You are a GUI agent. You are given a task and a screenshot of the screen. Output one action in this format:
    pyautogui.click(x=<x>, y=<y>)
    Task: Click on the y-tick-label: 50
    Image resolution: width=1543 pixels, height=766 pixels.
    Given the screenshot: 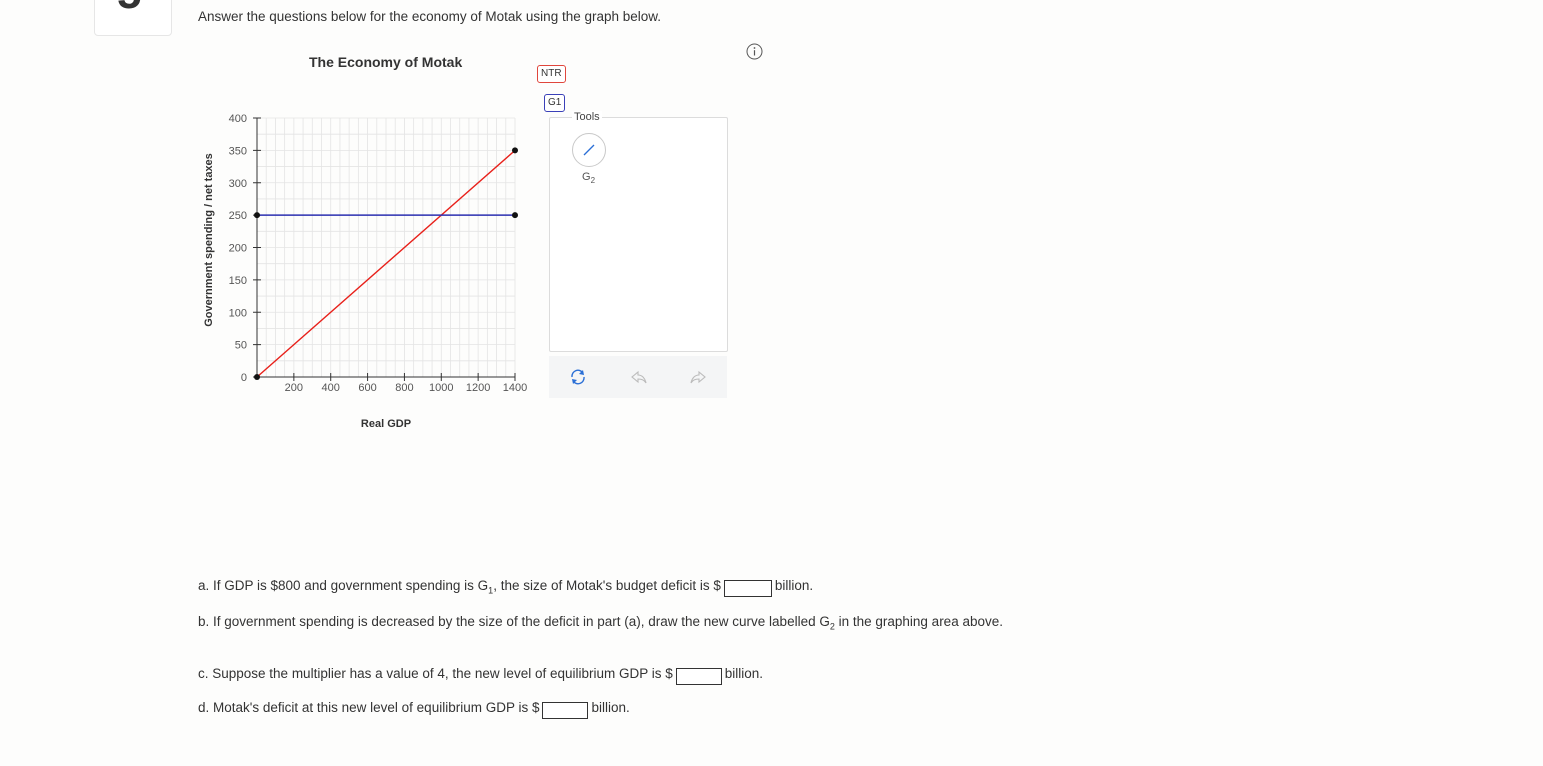 What is the action you would take?
    pyautogui.click(x=241, y=346)
    